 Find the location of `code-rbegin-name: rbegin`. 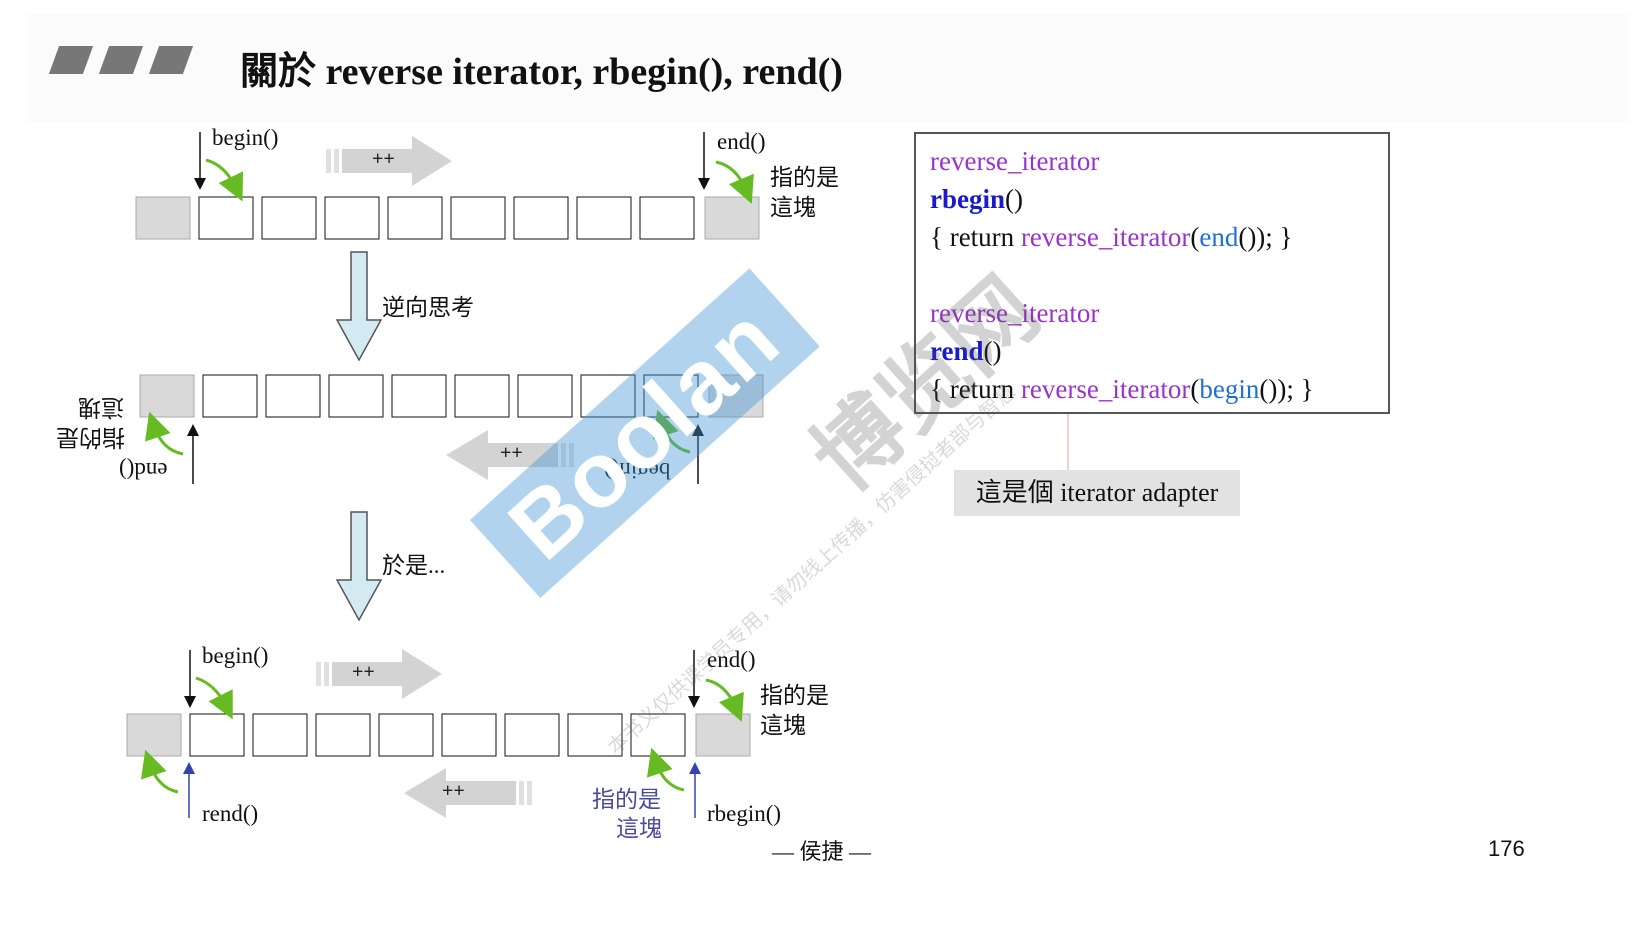

code-rbegin-name: rbegin is located at coordinates (968, 199).